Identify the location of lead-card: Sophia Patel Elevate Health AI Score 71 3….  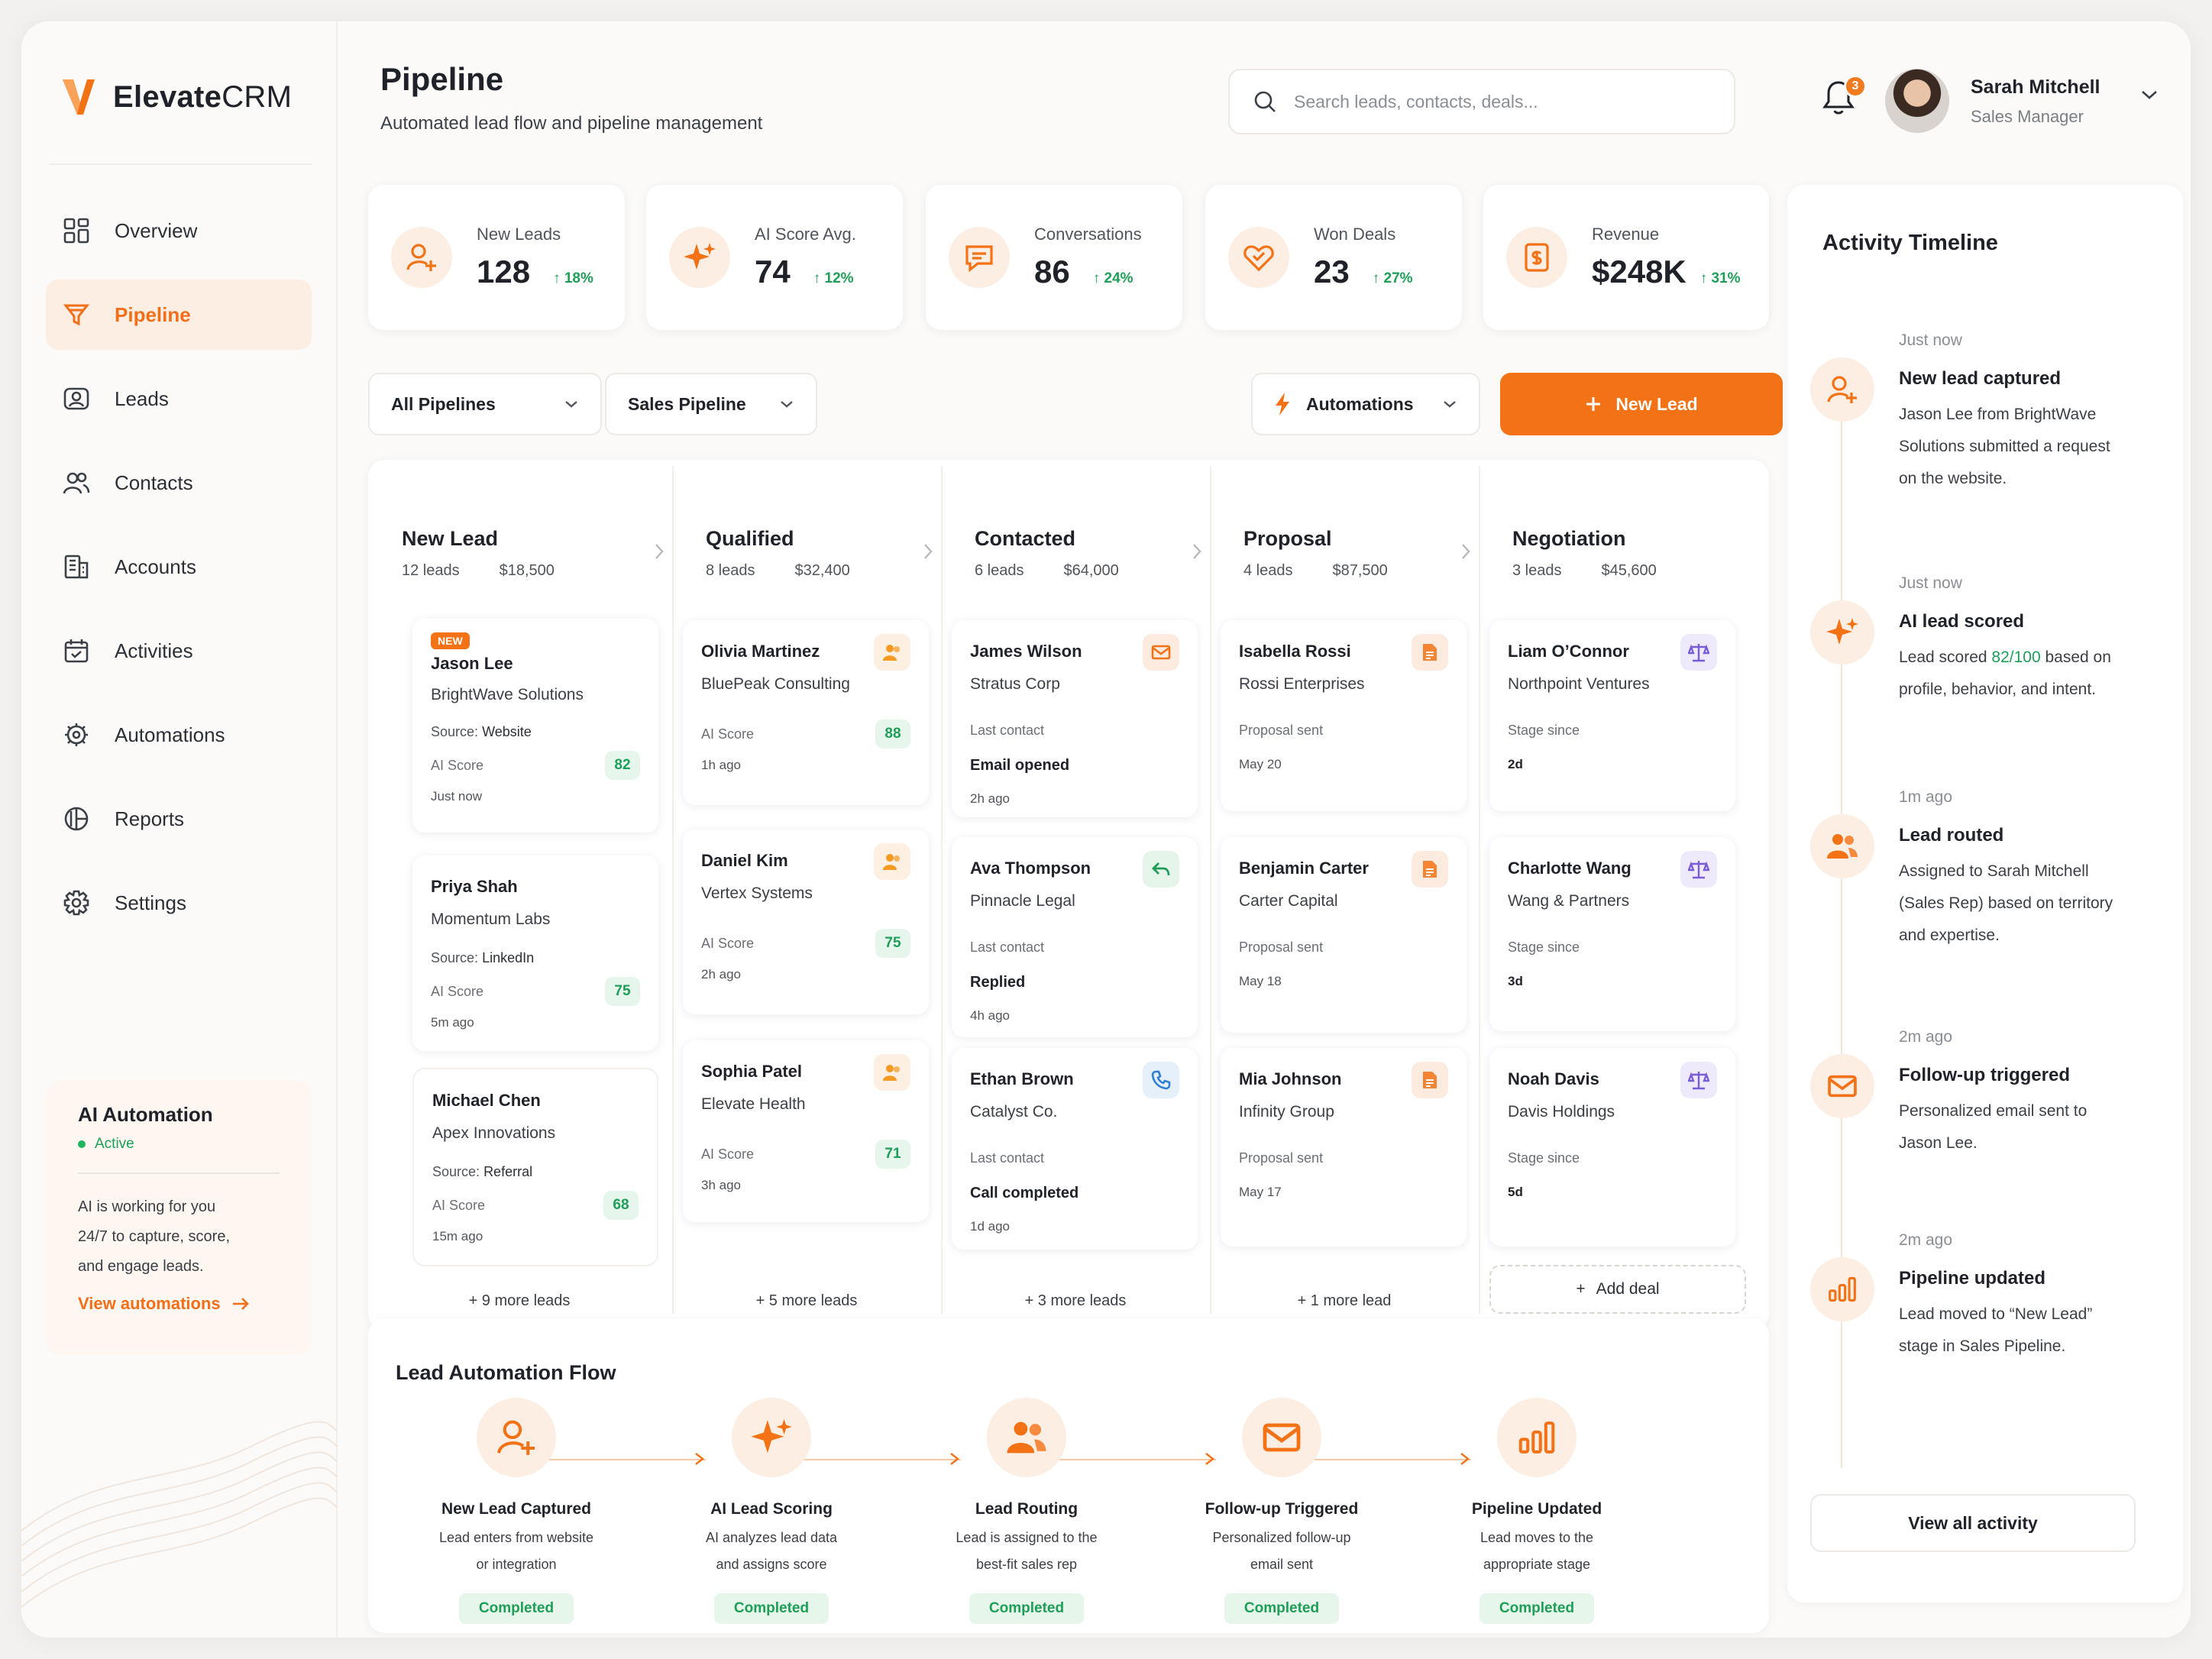
(806, 1131).